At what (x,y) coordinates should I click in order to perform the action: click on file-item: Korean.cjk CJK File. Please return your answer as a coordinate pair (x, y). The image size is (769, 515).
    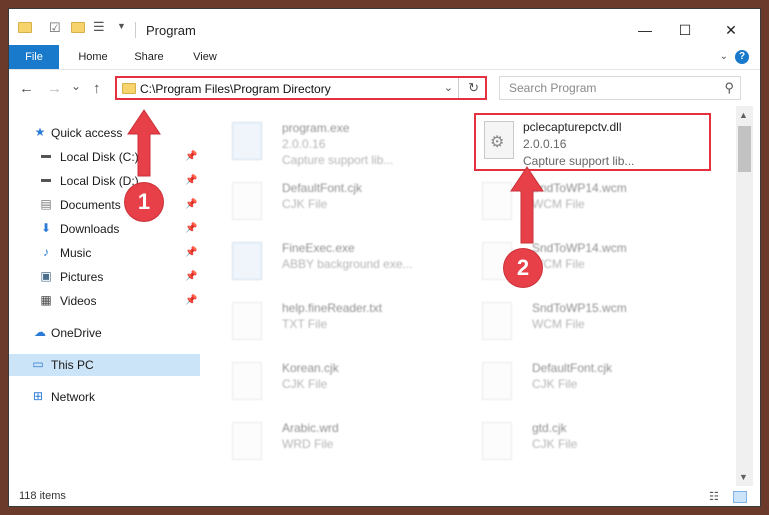
    Looking at the image, I should click on (330, 383).